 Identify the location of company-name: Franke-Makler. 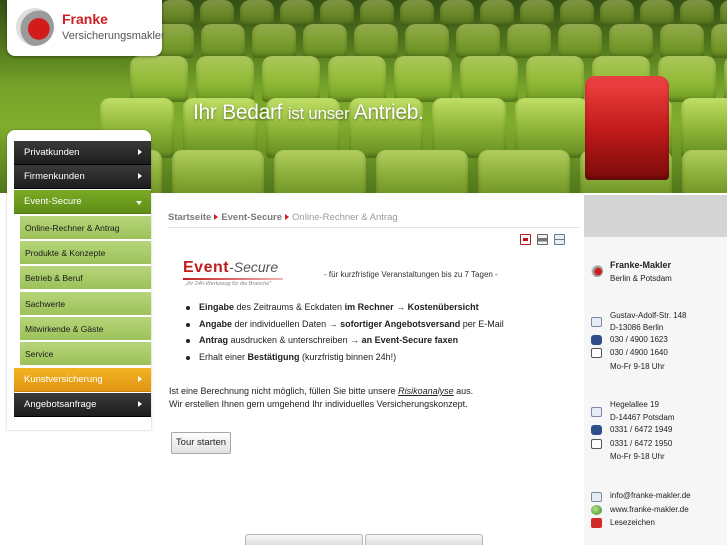
(641, 265).